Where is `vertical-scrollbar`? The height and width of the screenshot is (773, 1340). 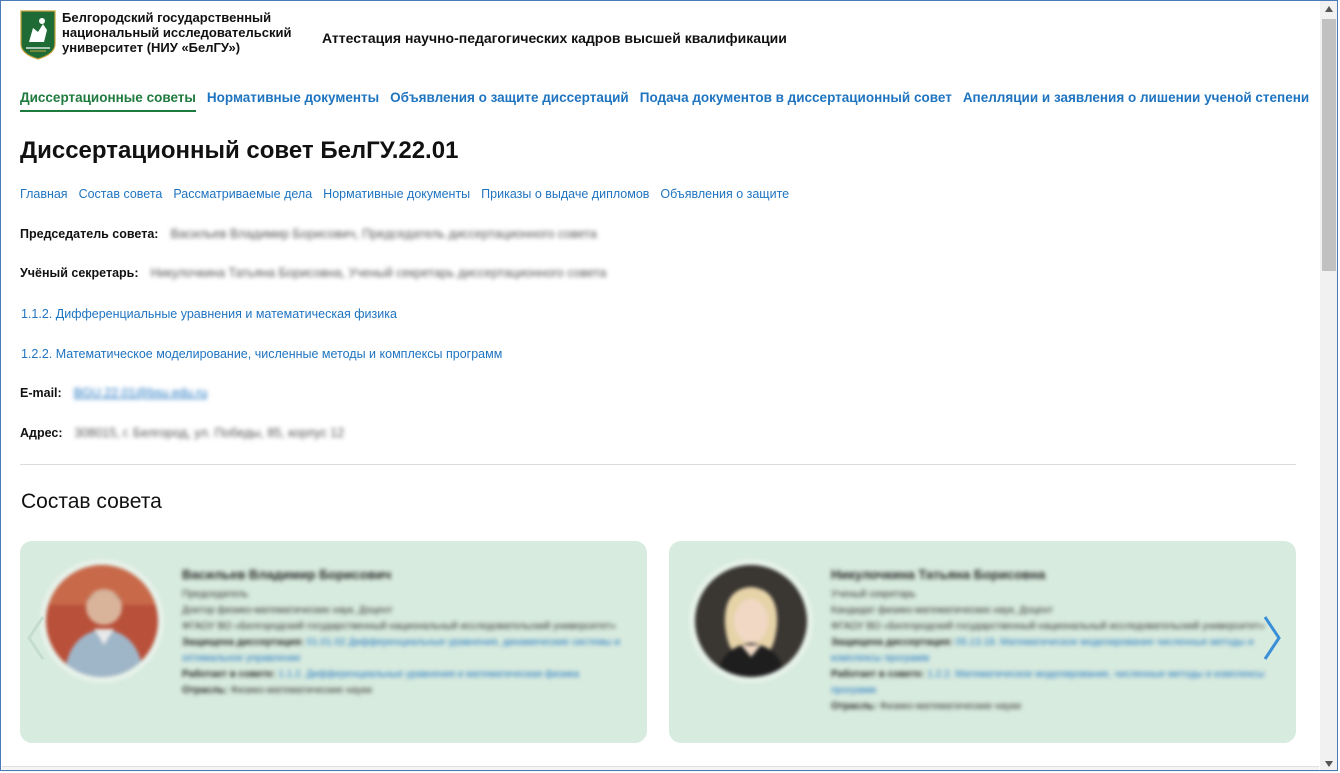 vertical-scrollbar is located at coordinates (1329, 386).